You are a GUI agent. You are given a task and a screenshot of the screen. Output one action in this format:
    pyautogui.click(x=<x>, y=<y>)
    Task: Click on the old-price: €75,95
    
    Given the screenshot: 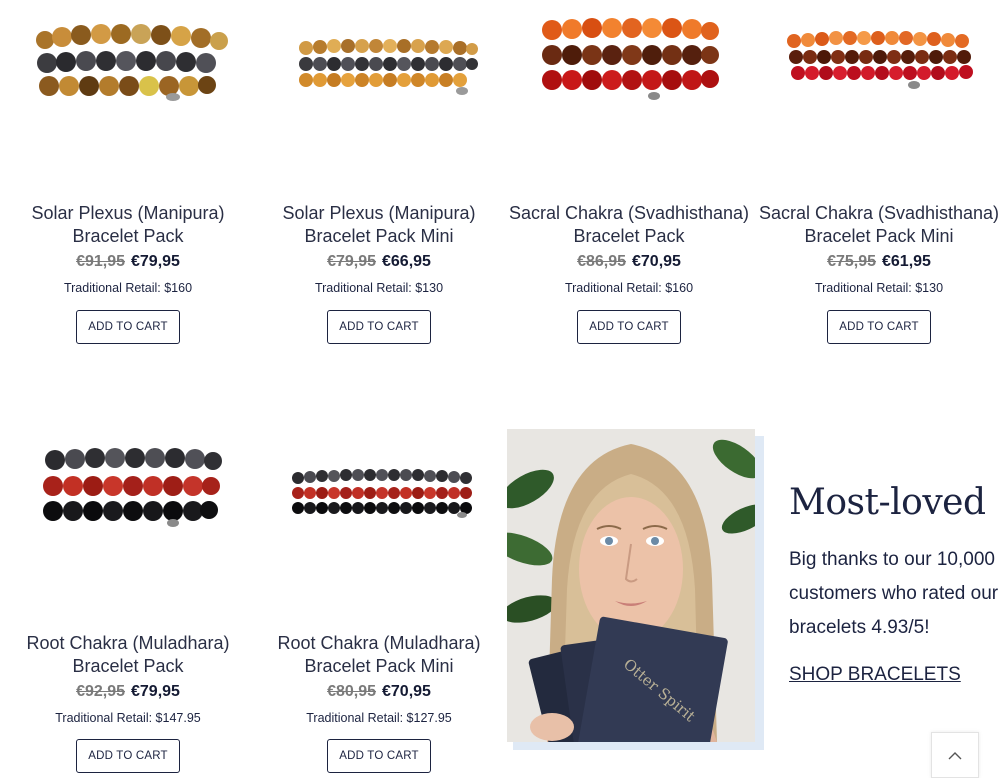 What is the action you would take?
    pyautogui.click(x=851, y=261)
    